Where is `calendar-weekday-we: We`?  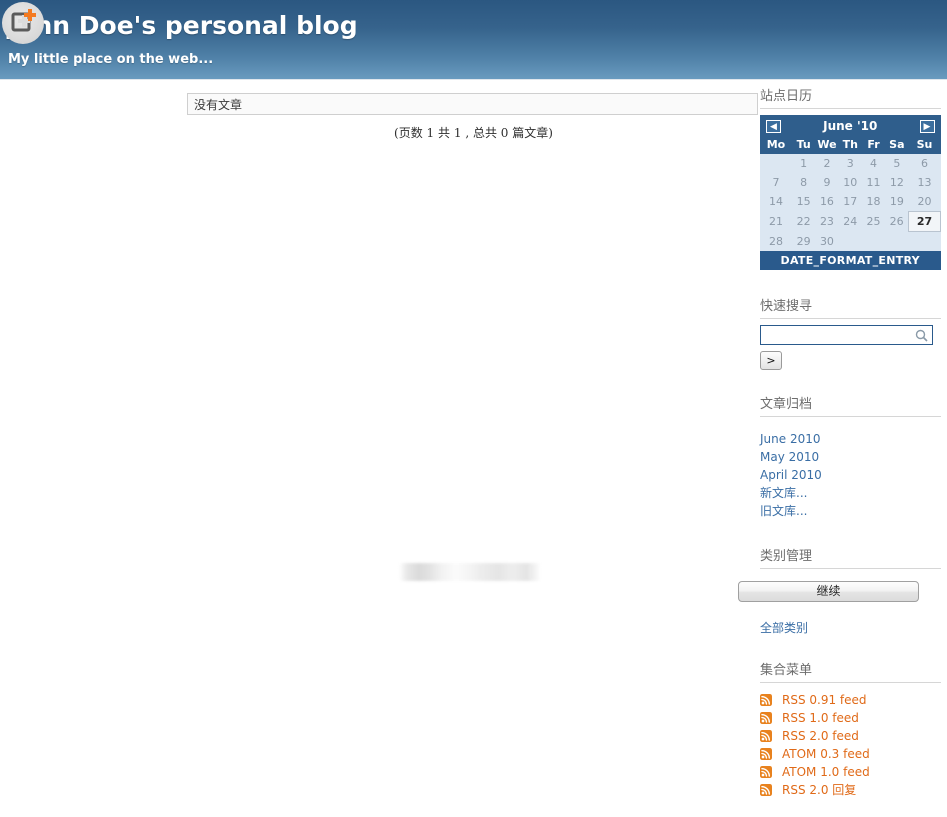 calendar-weekday-we: We is located at coordinates (827, 145).